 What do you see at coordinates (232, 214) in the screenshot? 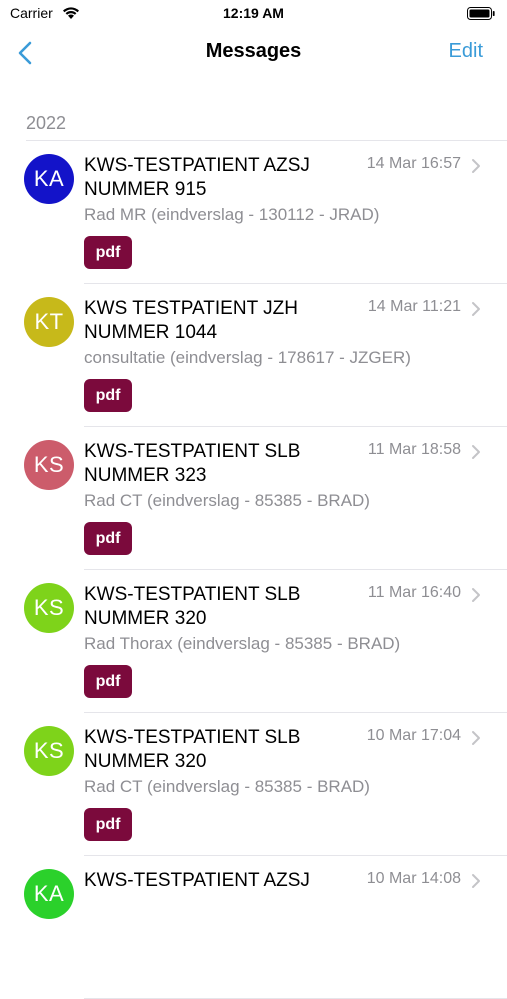
I see `message-subtitle: Rad MR (eindverslag - 130112 - JRAD)` at bounding box center [232, 214].